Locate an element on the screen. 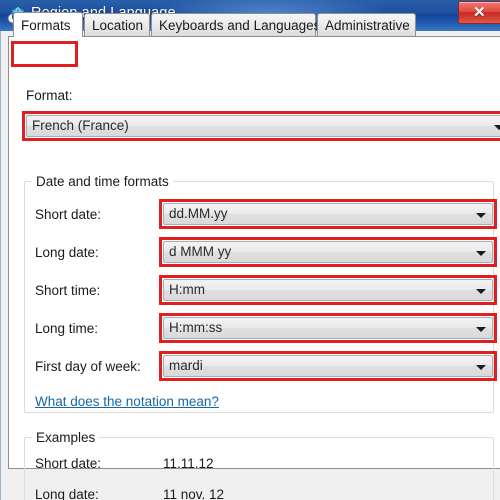  long-time-combobox: H:mm:ss is located at coordinates (328, 328).